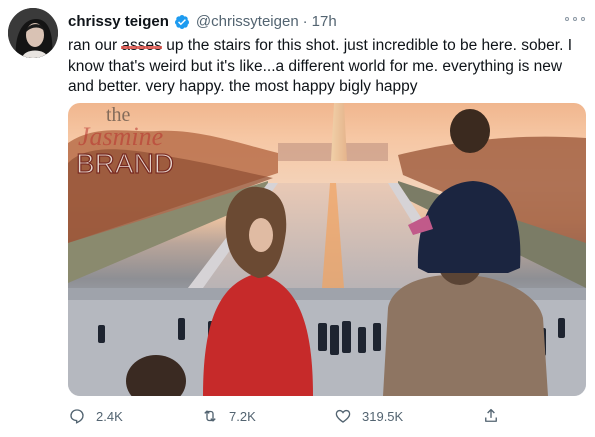 This screenshot has width=595, height=437. Describe the element at coordinates (125, 163) in the screenshot. I see `svg-text: BRAND` at that location.